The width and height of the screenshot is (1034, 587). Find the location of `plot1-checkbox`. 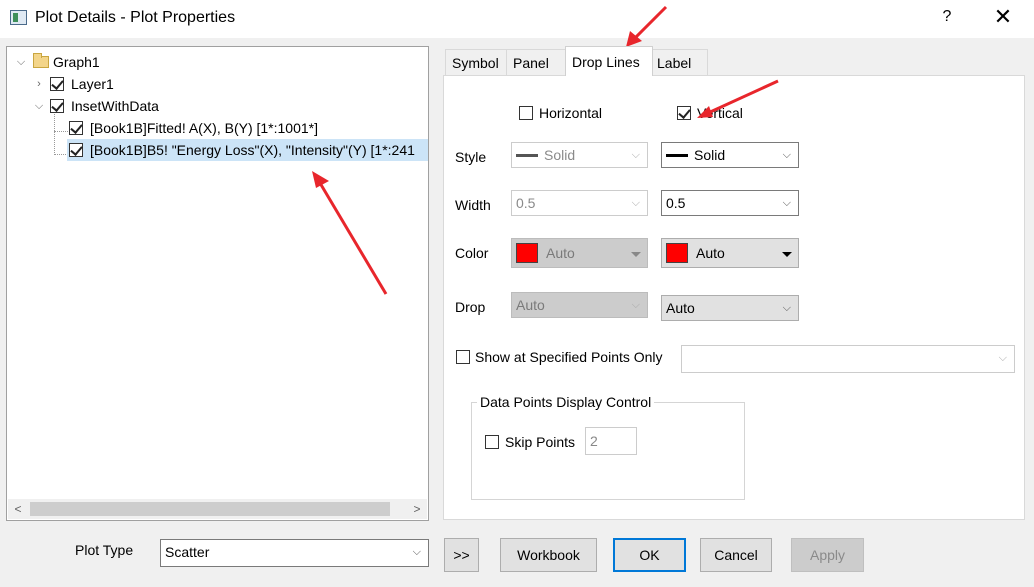

plot1-checkbox is located at coordinates (76, 128).